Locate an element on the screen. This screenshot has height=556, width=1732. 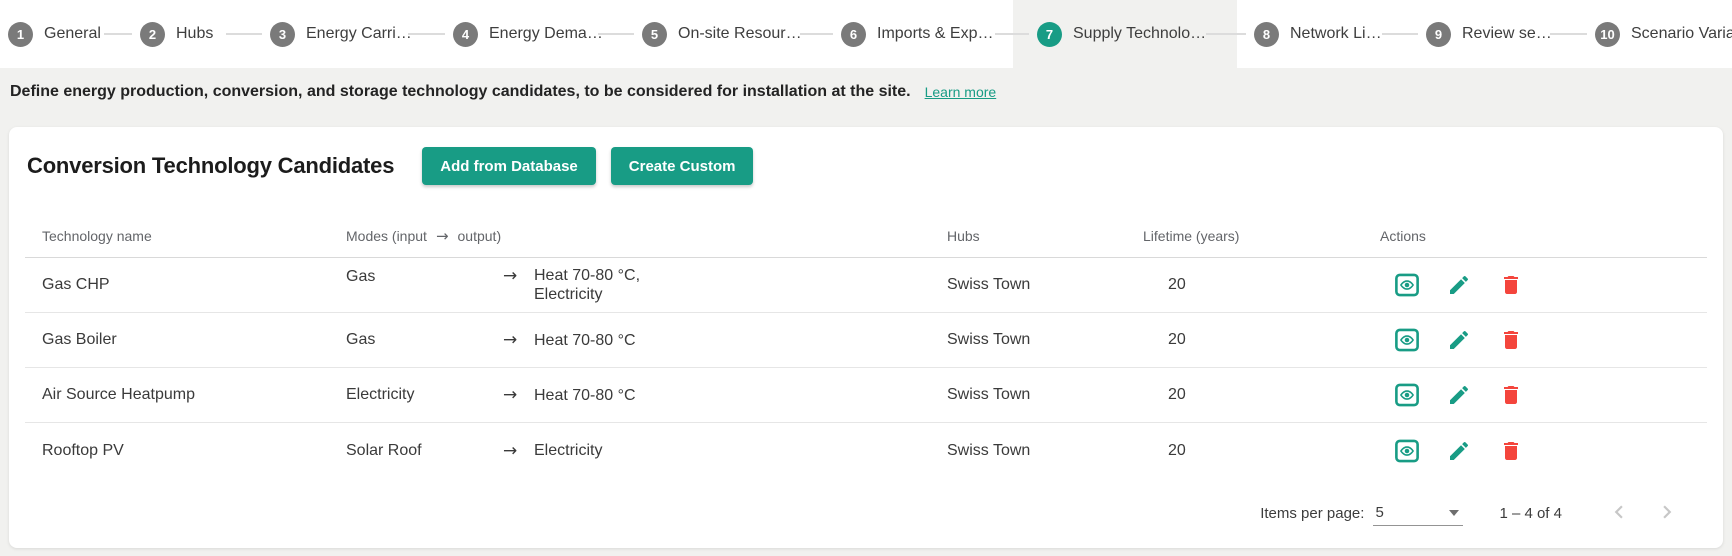
pager-buttons is located at coordinates (1643, 513).